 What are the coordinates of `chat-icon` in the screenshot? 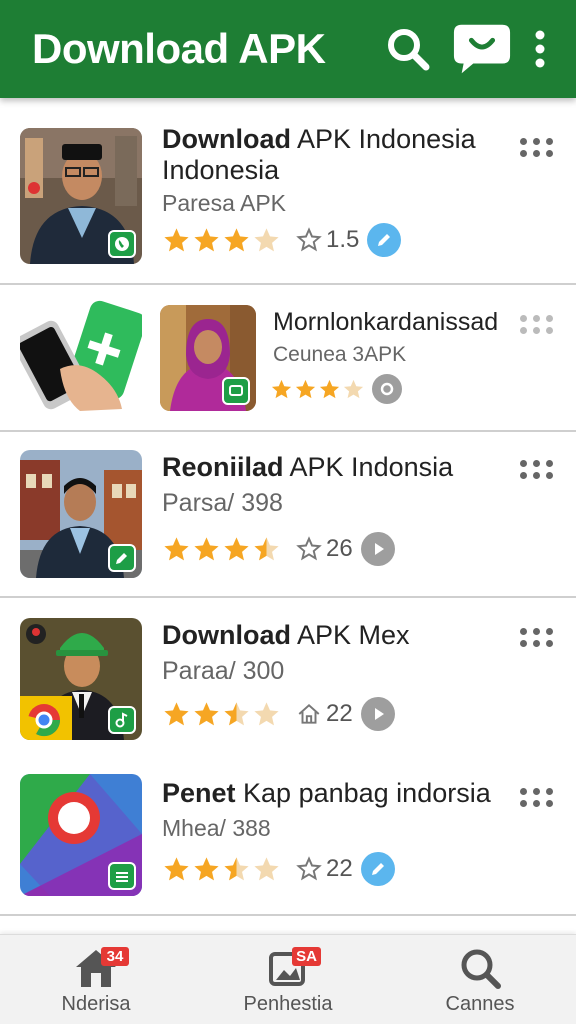 It's located at (482, 49).